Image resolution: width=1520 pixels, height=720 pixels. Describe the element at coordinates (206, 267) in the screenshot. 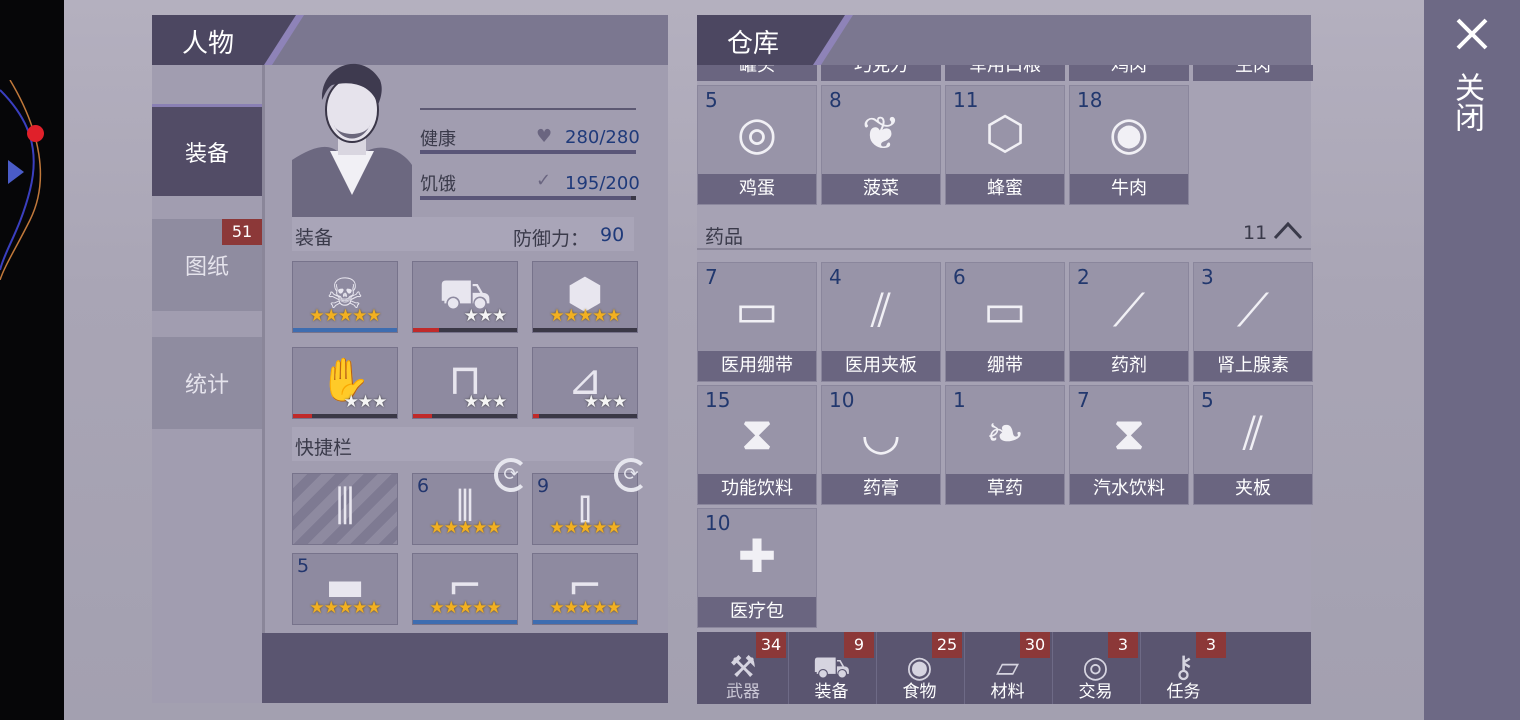

I see `tab-blueprints-label: 图纸` at that location.